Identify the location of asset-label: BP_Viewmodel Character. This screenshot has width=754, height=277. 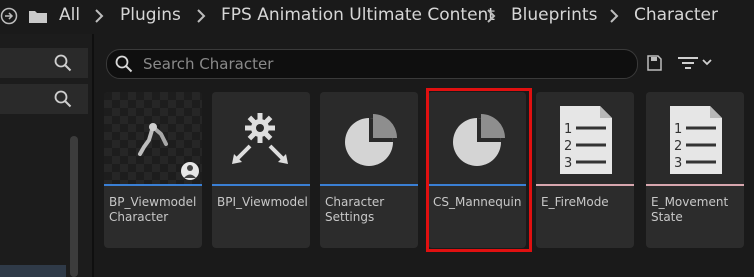
(153, 209).